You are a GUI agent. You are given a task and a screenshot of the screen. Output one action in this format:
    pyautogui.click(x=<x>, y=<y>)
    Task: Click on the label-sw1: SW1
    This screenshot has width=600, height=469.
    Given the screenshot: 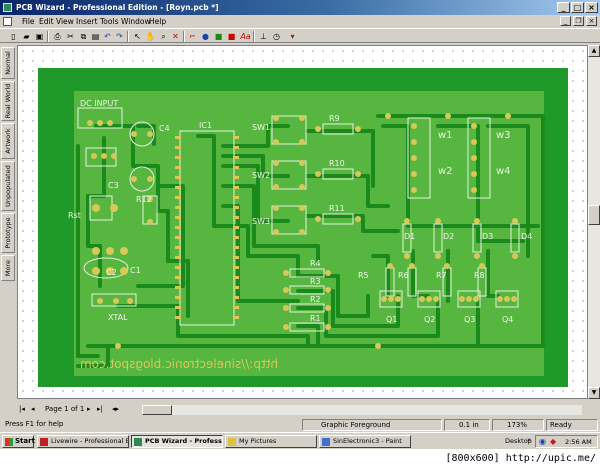 What is the action you would take?
    pyautogui.click(x=261, y=127)
    